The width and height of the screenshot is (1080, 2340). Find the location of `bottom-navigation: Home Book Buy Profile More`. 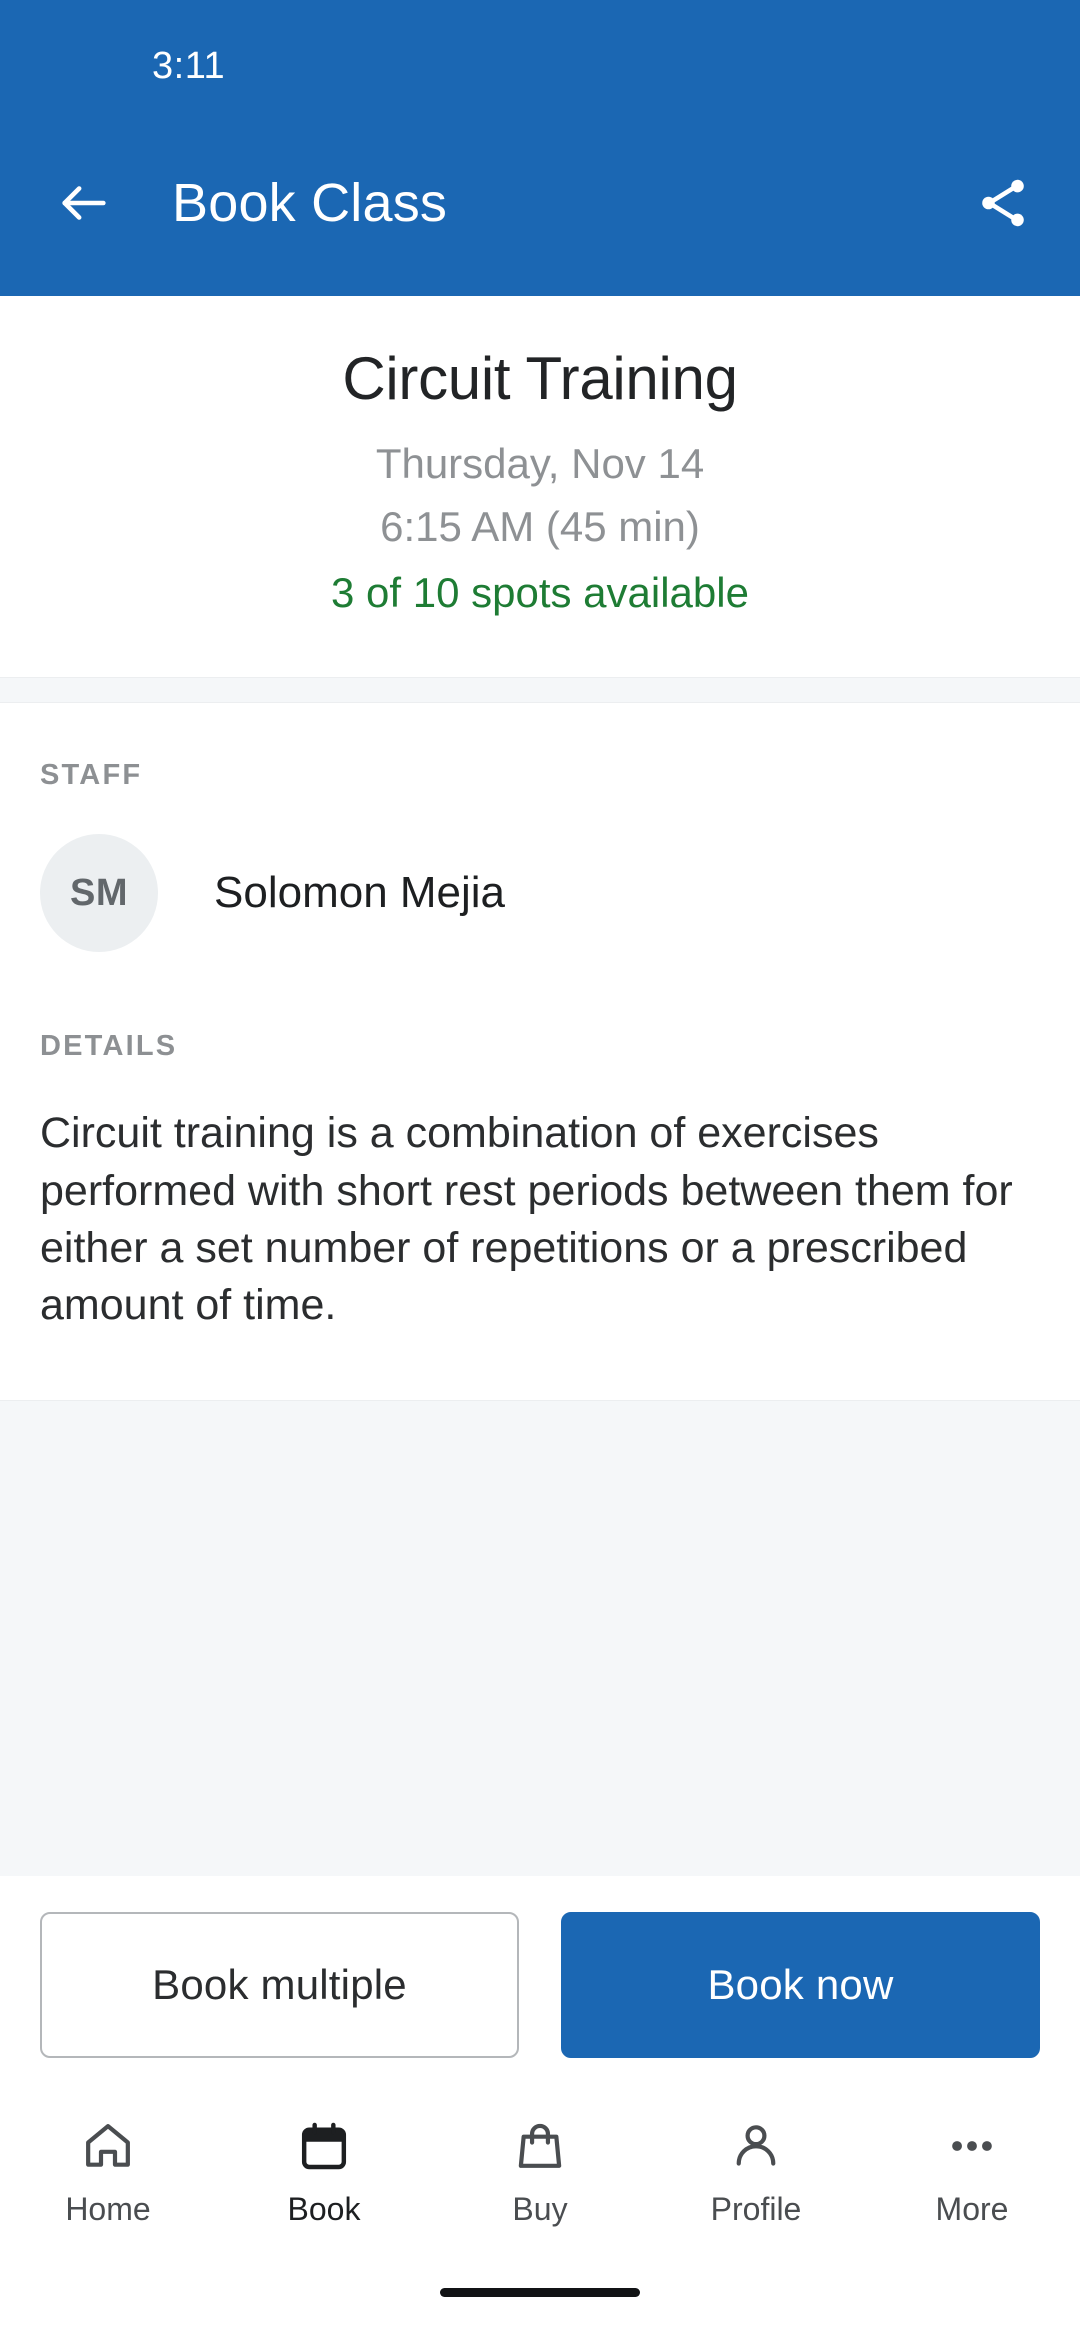

bottom-navigation: Home Book Buy Profile More is located at coordinates (540, 2190).